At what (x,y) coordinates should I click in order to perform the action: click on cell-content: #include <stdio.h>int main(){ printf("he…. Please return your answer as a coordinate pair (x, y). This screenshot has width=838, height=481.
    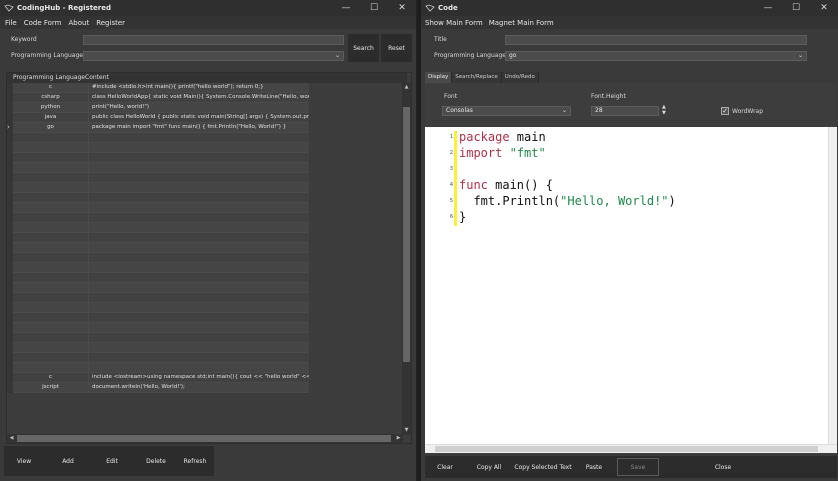
    Looking at the image, I should click on (199, 88).